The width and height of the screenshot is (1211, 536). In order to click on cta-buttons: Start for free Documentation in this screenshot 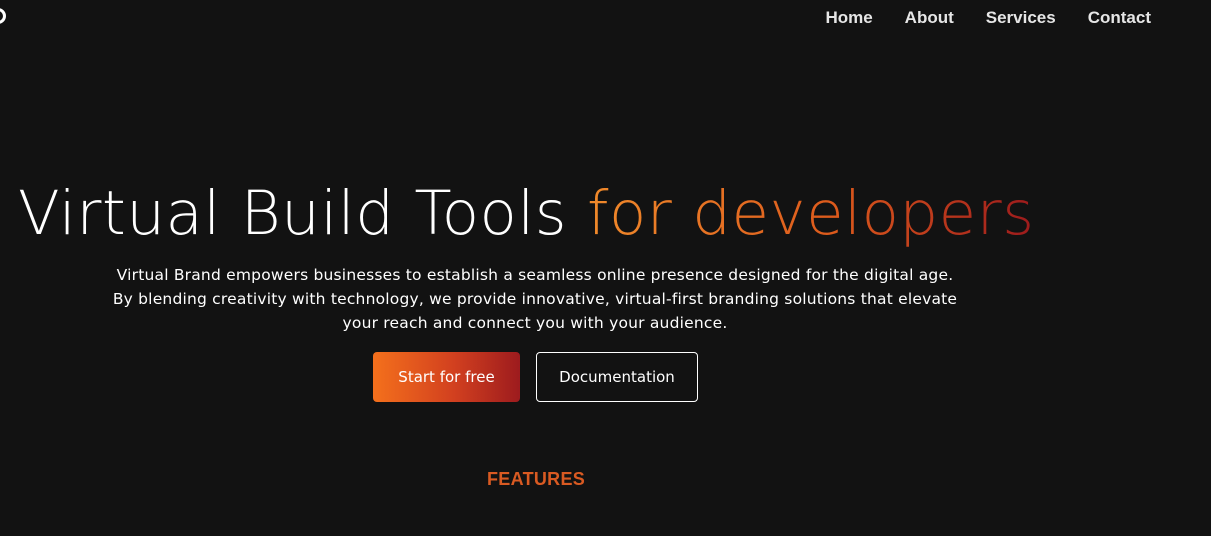, I will do `click(535, 377)`.